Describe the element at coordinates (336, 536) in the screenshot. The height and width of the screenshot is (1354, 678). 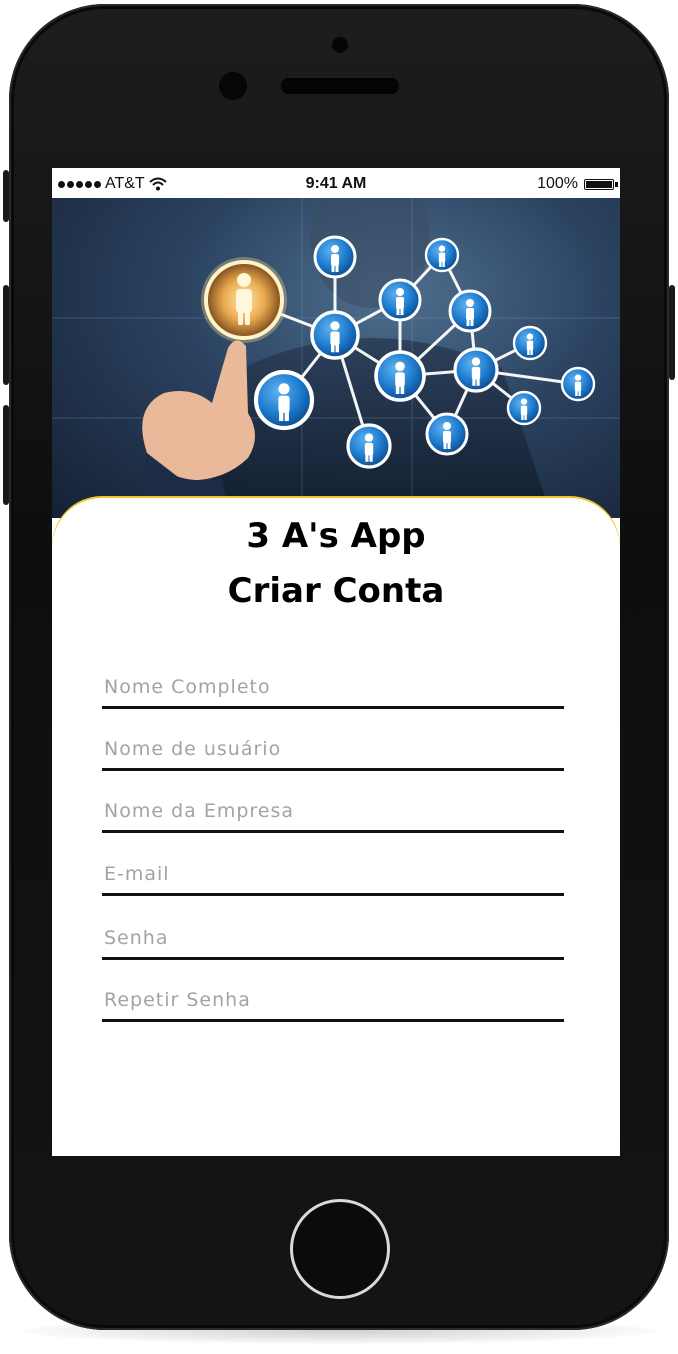
I see `app-title: 3 A's App` at that location.